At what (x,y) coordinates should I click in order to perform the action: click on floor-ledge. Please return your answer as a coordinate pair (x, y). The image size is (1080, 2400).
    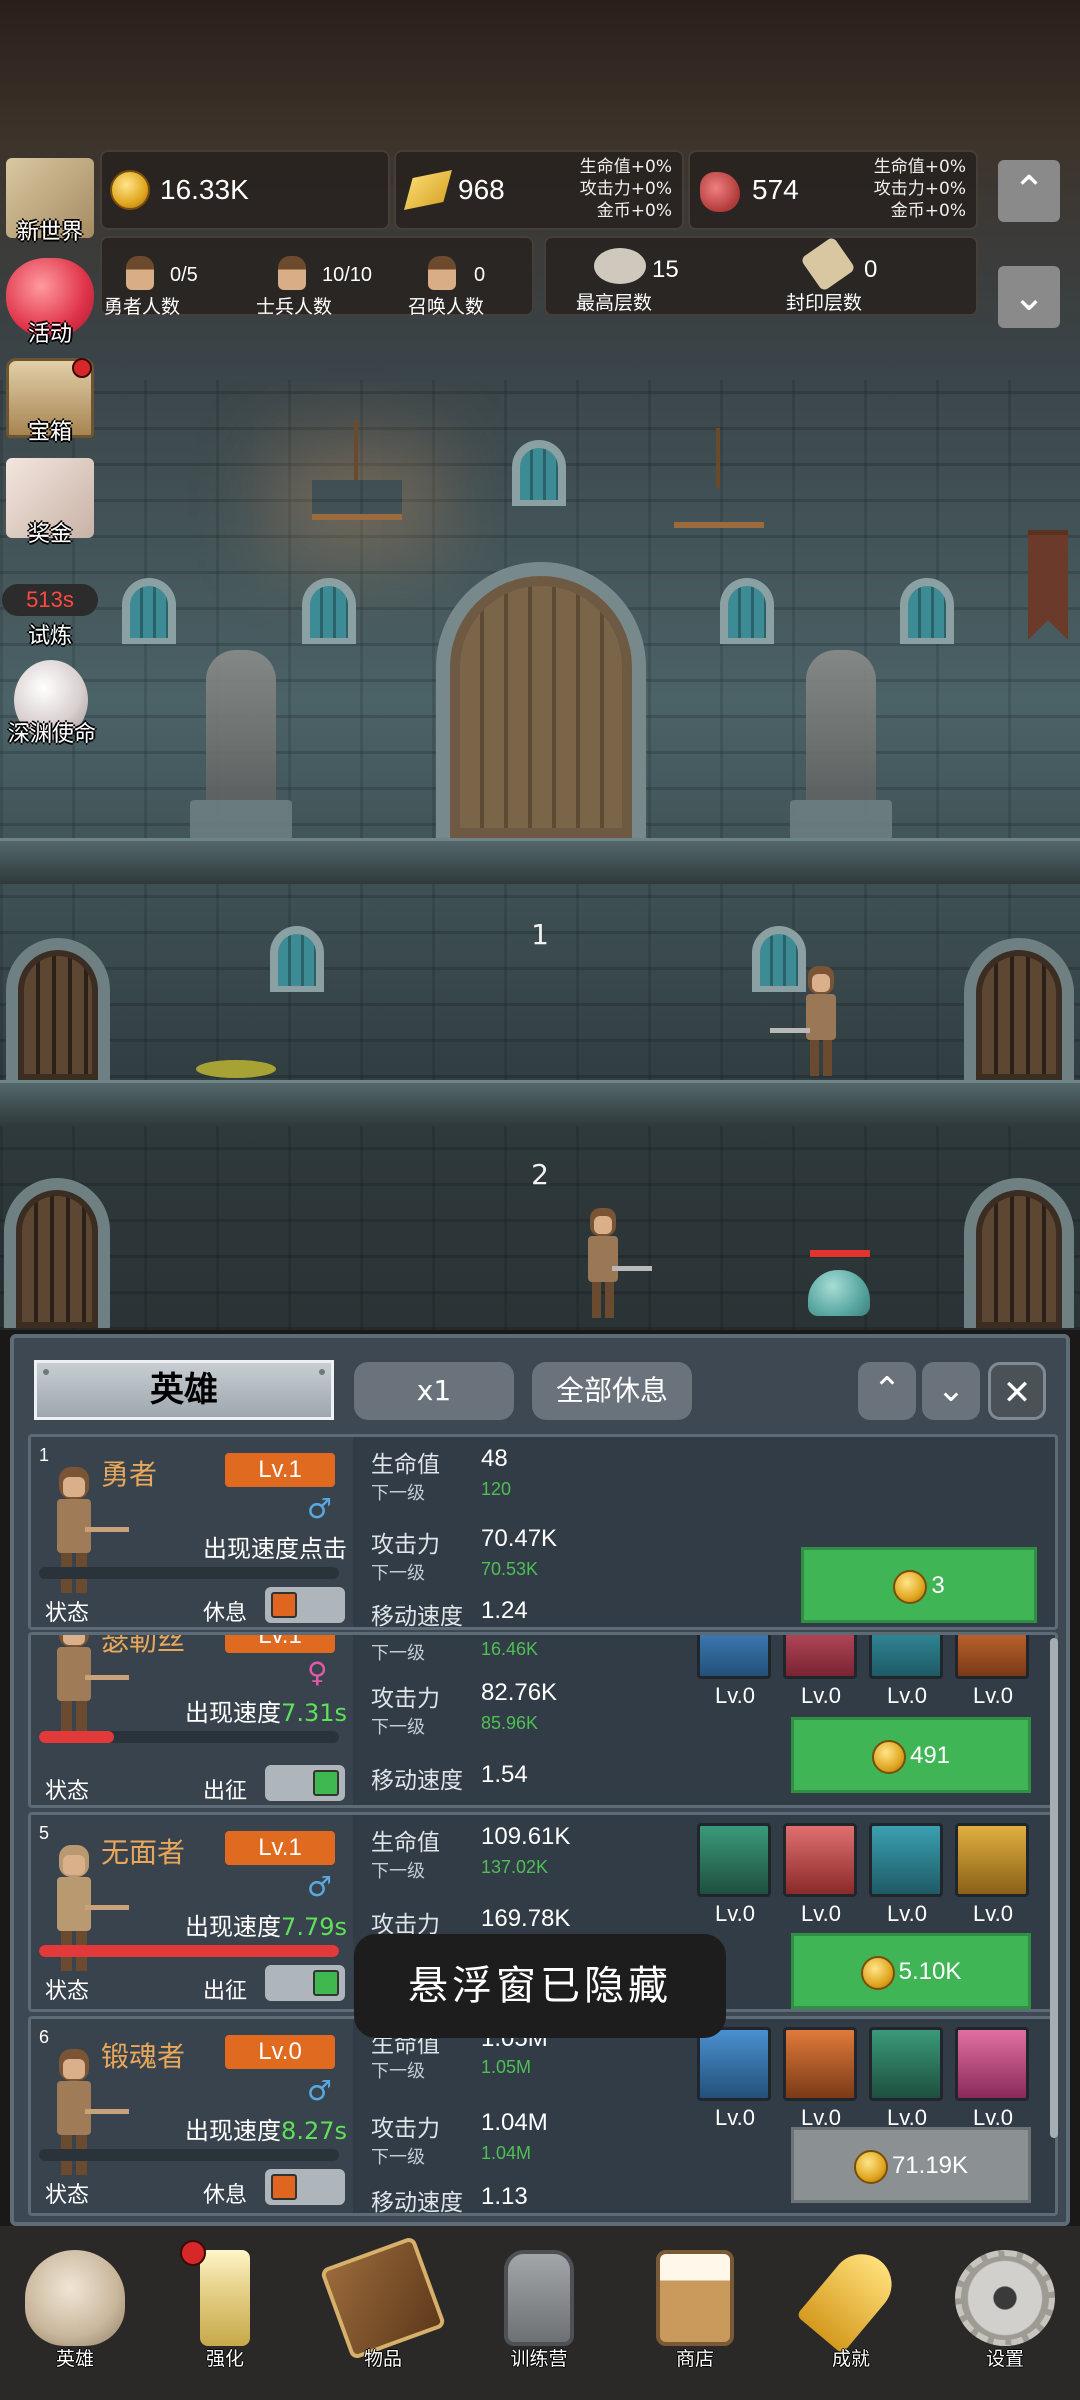
    Looking at the image, I should click on (540, 1103).